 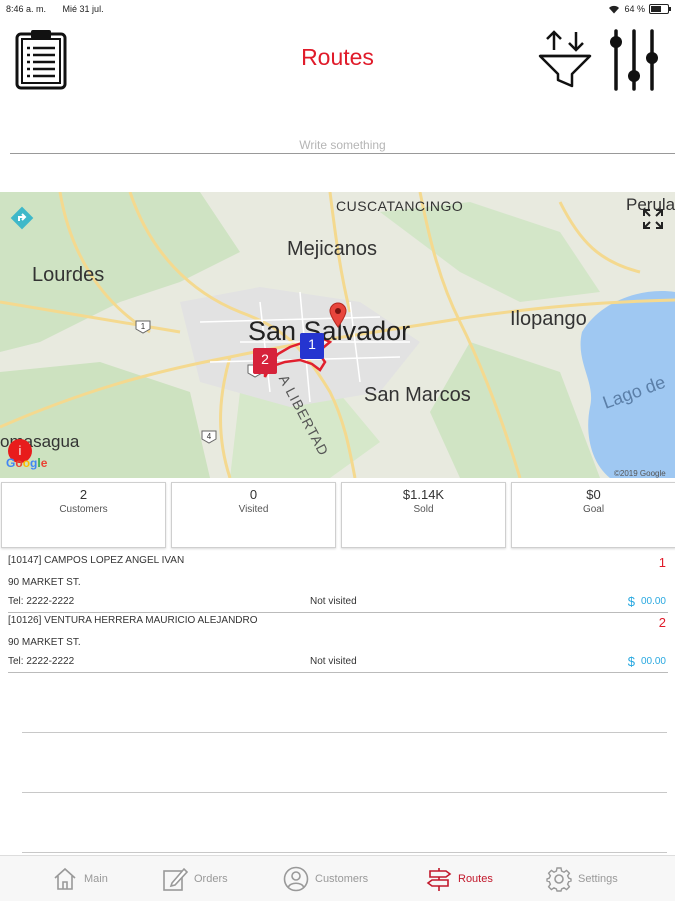 I want to click on highway-shield-icon: 4, so click(x=209, y=437).